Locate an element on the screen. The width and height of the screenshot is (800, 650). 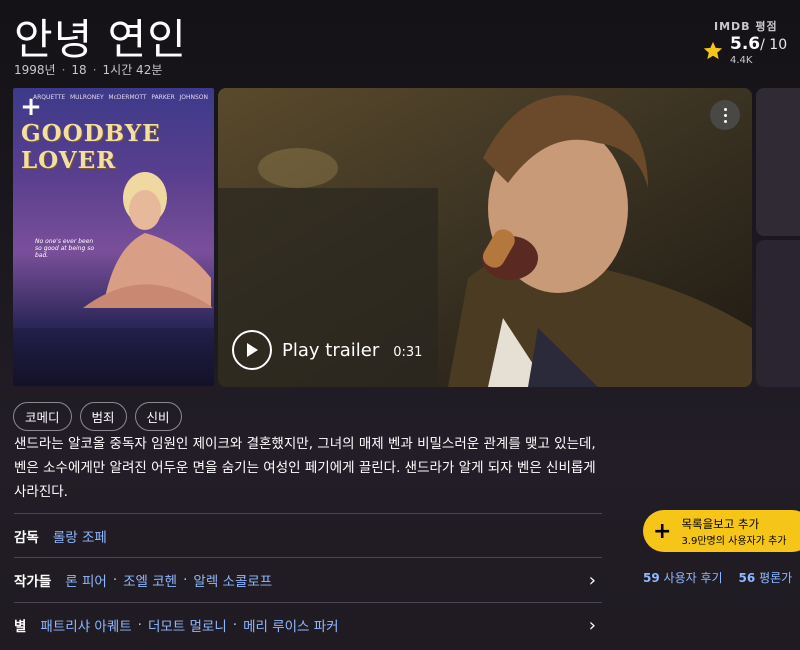
writers-row: 작가들 론 피어 · 조엘 코헨 · 알렉 소콜로프 › is located at coordinates (308, 579).